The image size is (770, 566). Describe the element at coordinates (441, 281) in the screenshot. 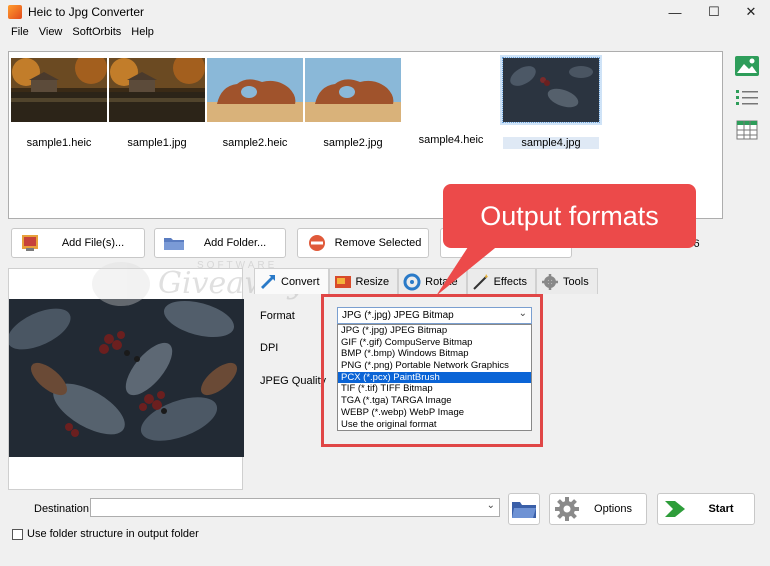

I see `tab-label: Rotate` at that location.